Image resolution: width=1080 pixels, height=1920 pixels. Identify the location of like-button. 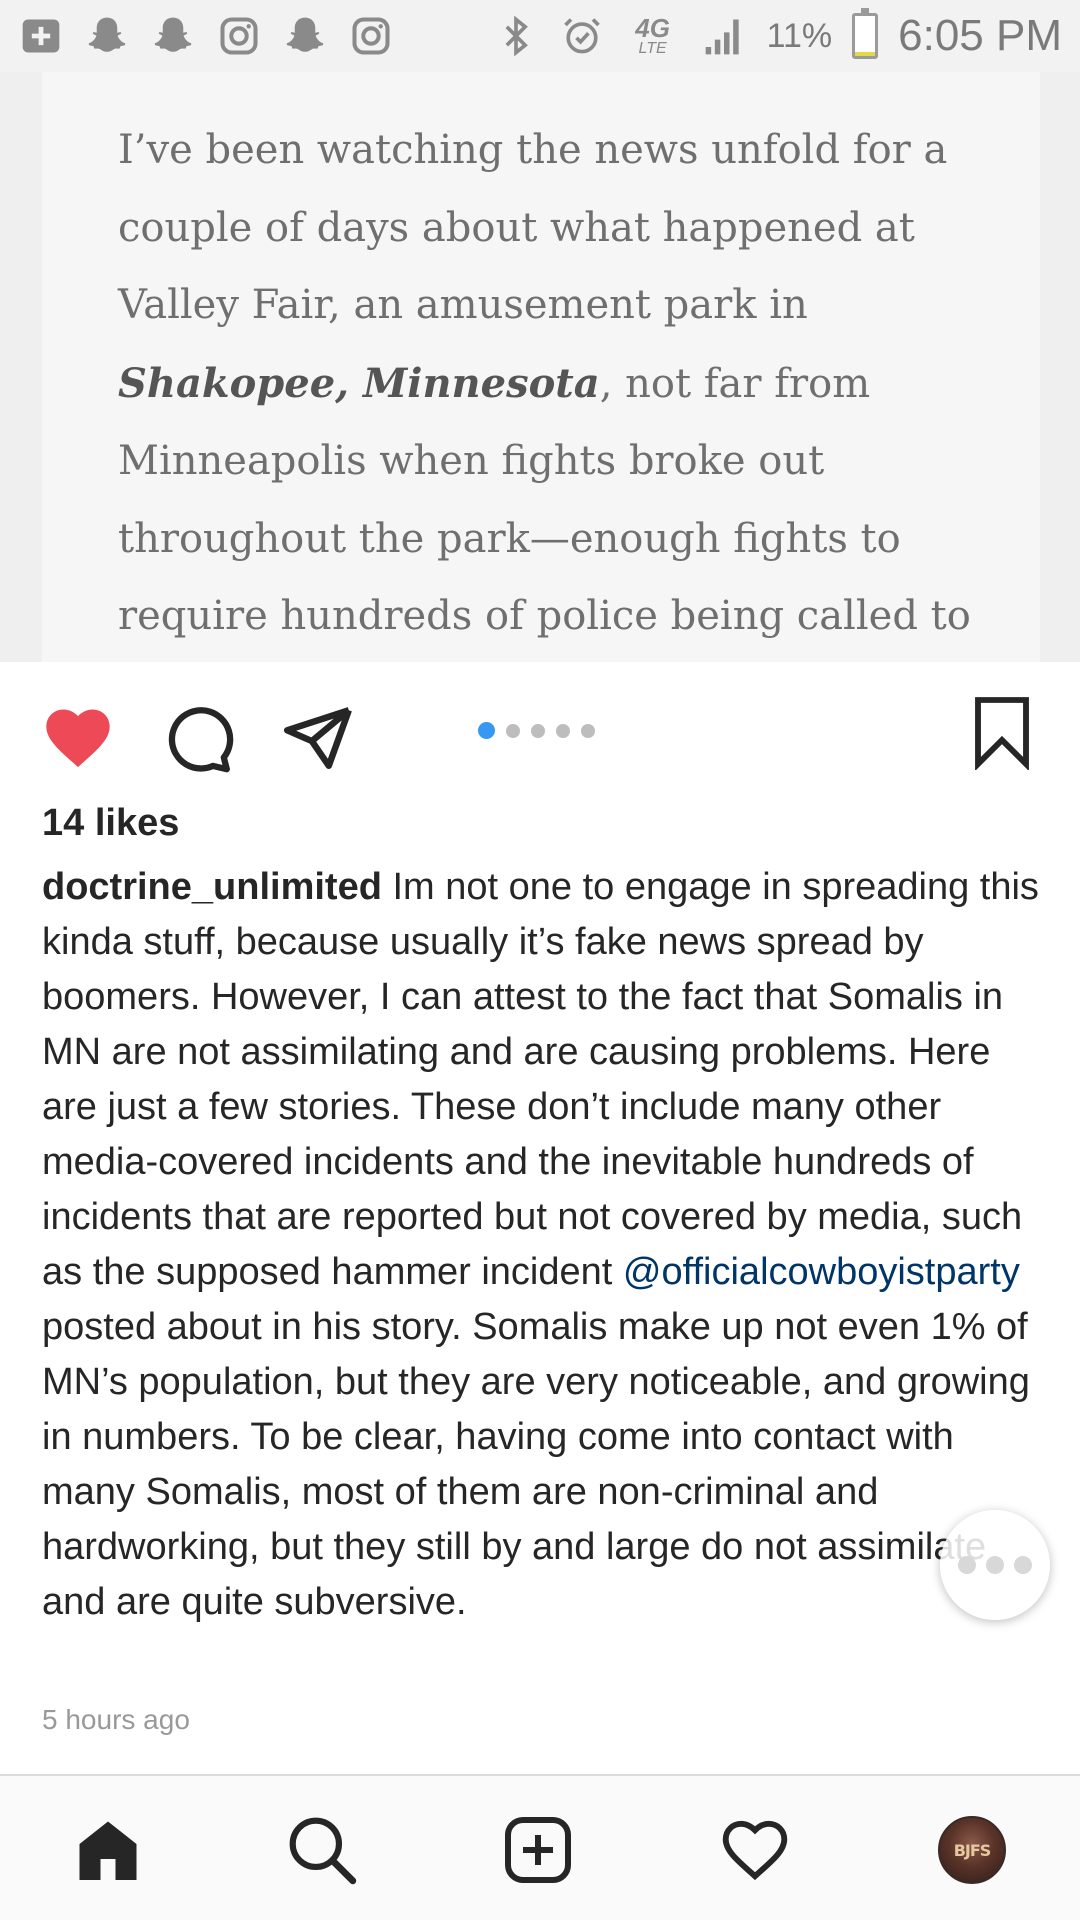
(78, 738).